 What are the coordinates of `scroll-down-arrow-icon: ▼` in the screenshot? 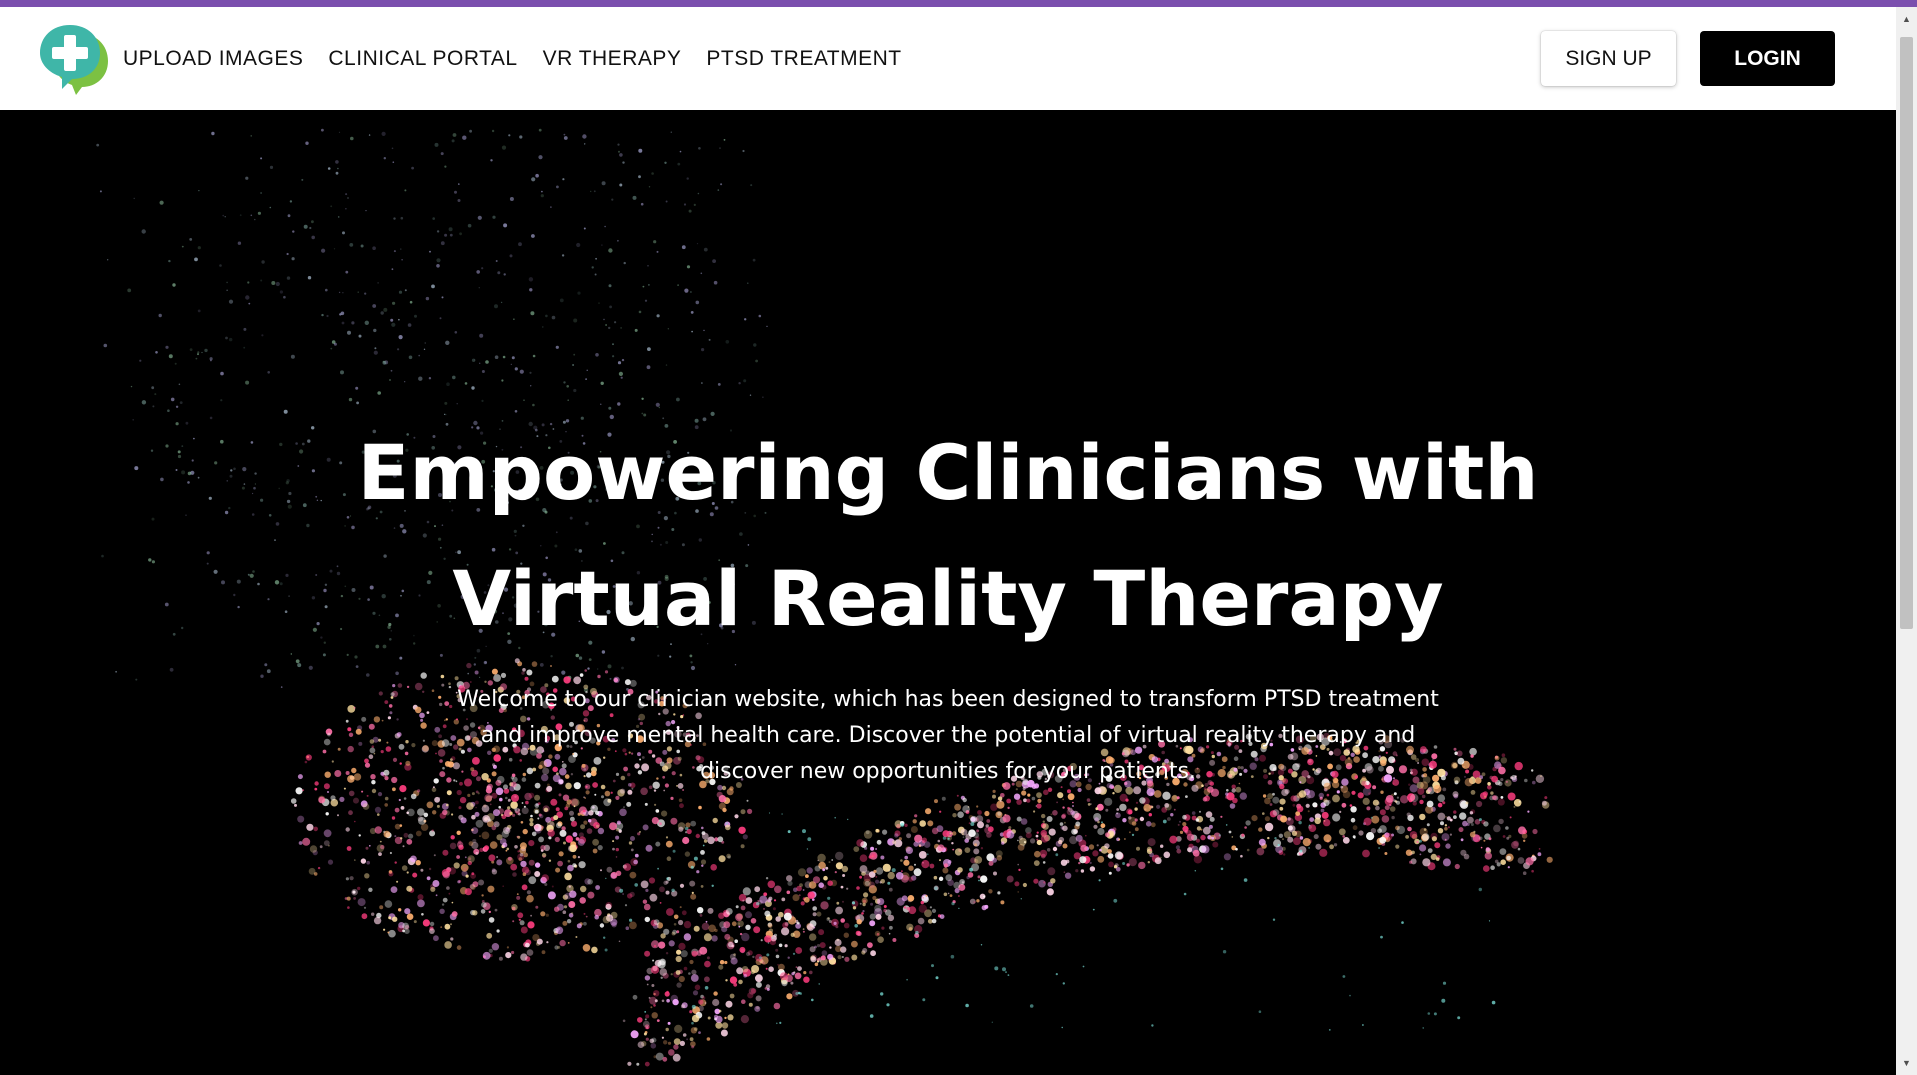 It's located at (1906, 1063).